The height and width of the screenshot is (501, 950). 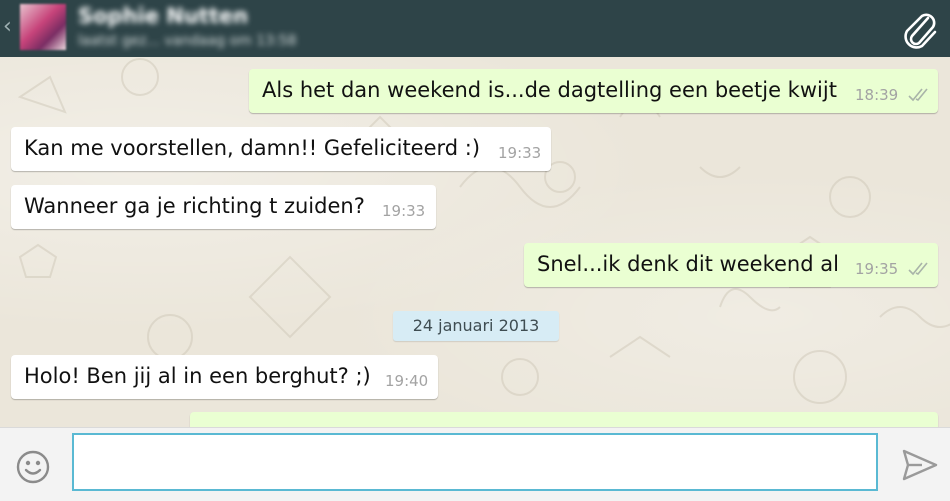 What do you see at coordinates (564, 419) in the screenshot?
I see `outgoing-message-partial` at bounding box center [564, 419].